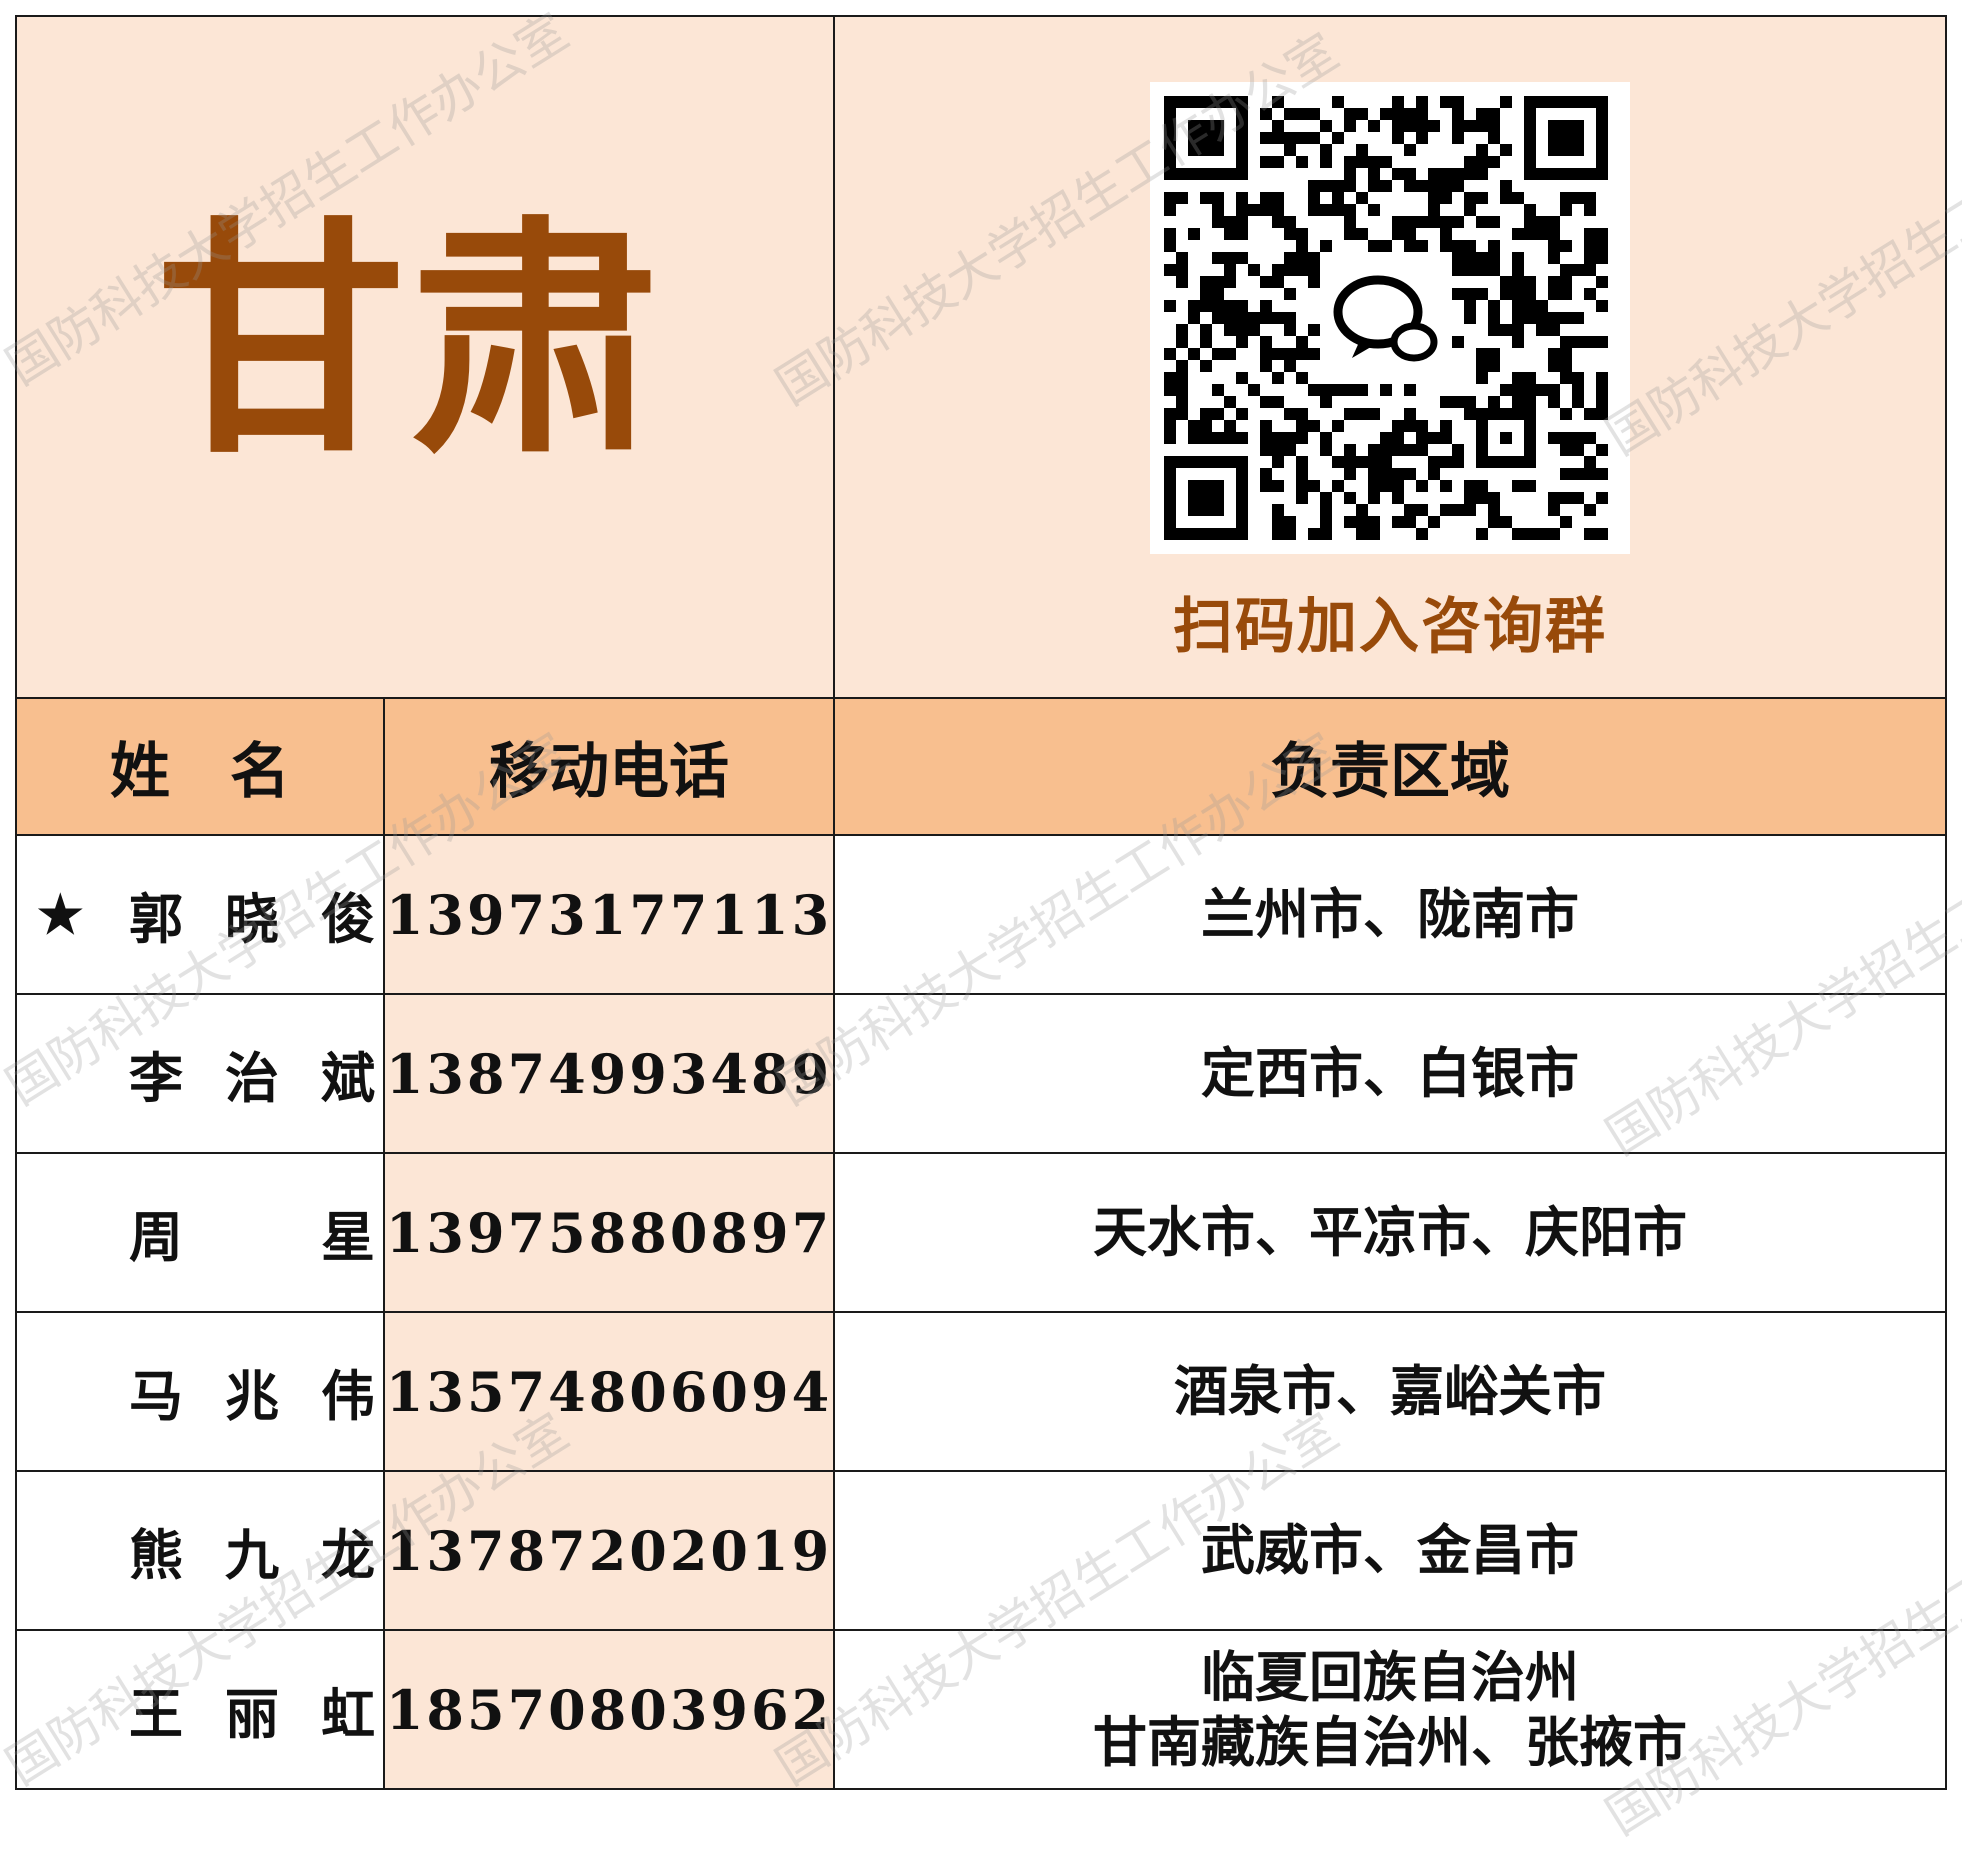 The height and width of the screenshot is (1849, 1962). I want to click on phone-number: 18570803962, so click(609, 1709).